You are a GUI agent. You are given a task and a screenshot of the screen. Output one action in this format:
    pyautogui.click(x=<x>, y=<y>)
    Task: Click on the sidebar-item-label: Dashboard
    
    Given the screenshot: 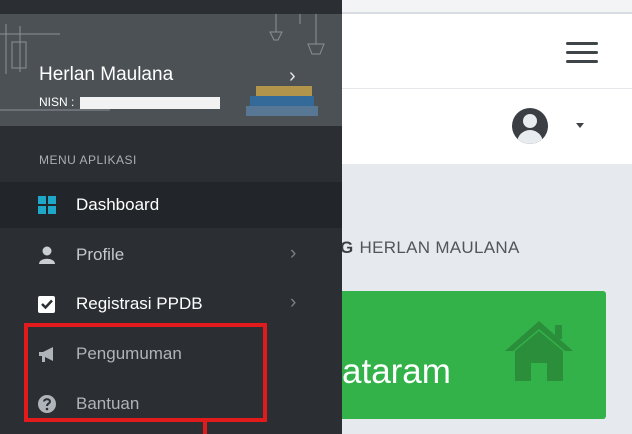 What is the action you would take?
    pyautogui.click(x=118, y=204)
    